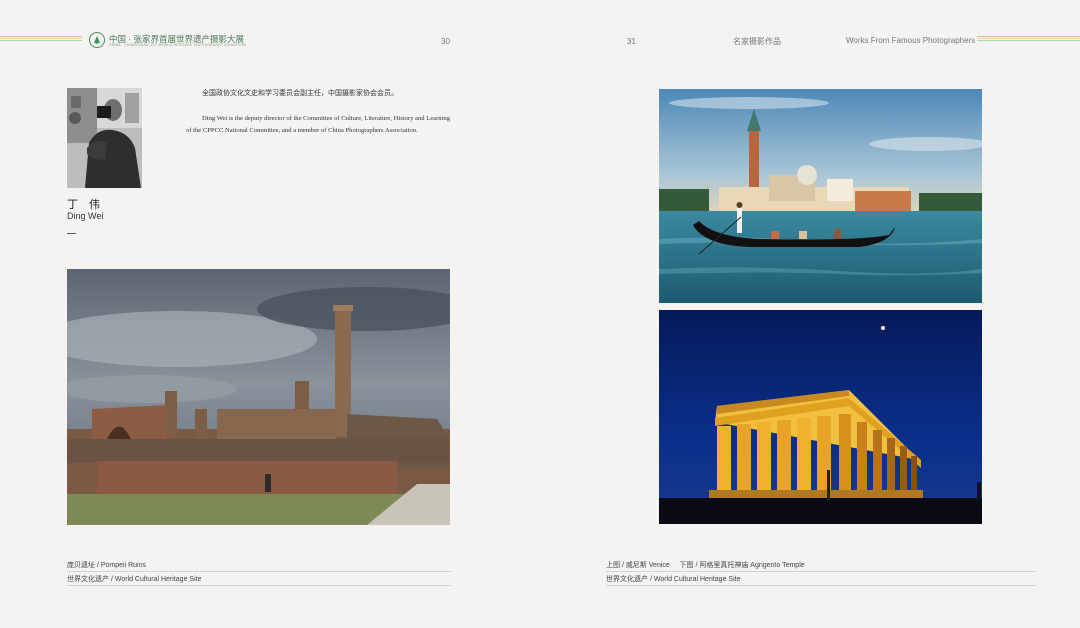 This screenshot has width=1080, height=628. What do you see at coordinates (1028, 39) in the screenshot?
I see `header-color-stripe-right` at bounding box center [1028, 39].